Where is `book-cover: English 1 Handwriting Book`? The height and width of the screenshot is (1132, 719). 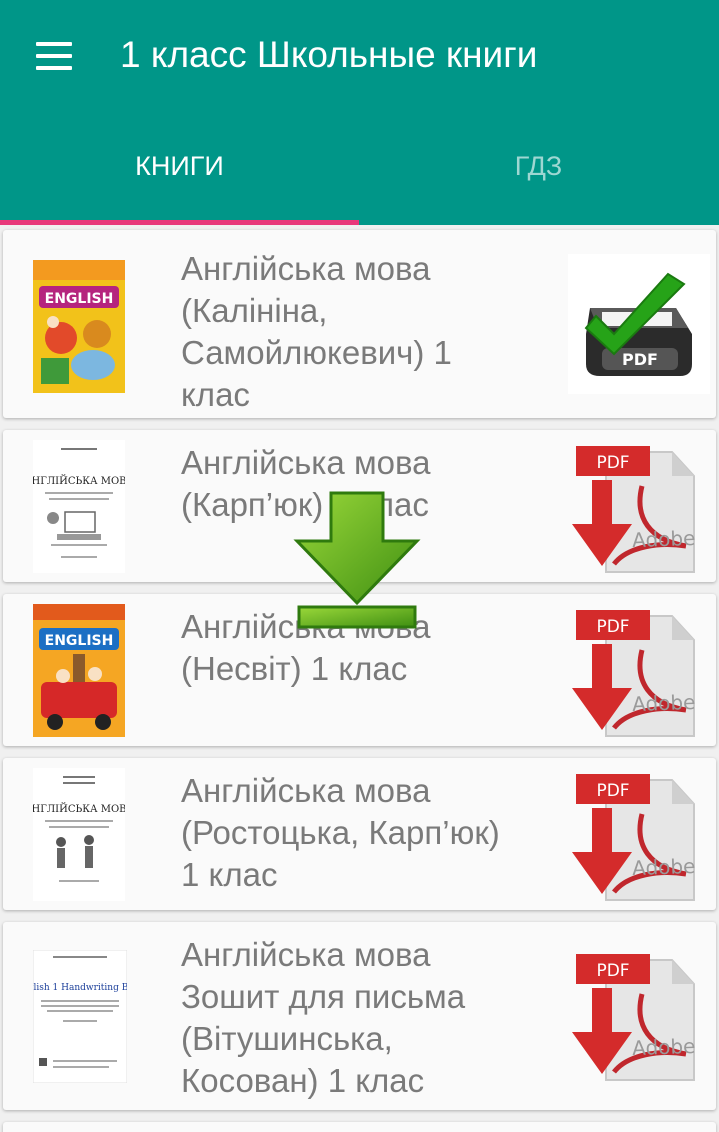 book-cover: English 1 Handwriting Book is located at coordinates (80, 1016).